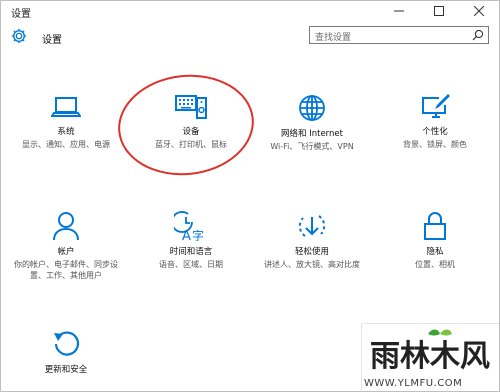 Image resolution: width=500 pixels, height=392 pixels. I want to click on tile-name: 系统, so click(66, 132).